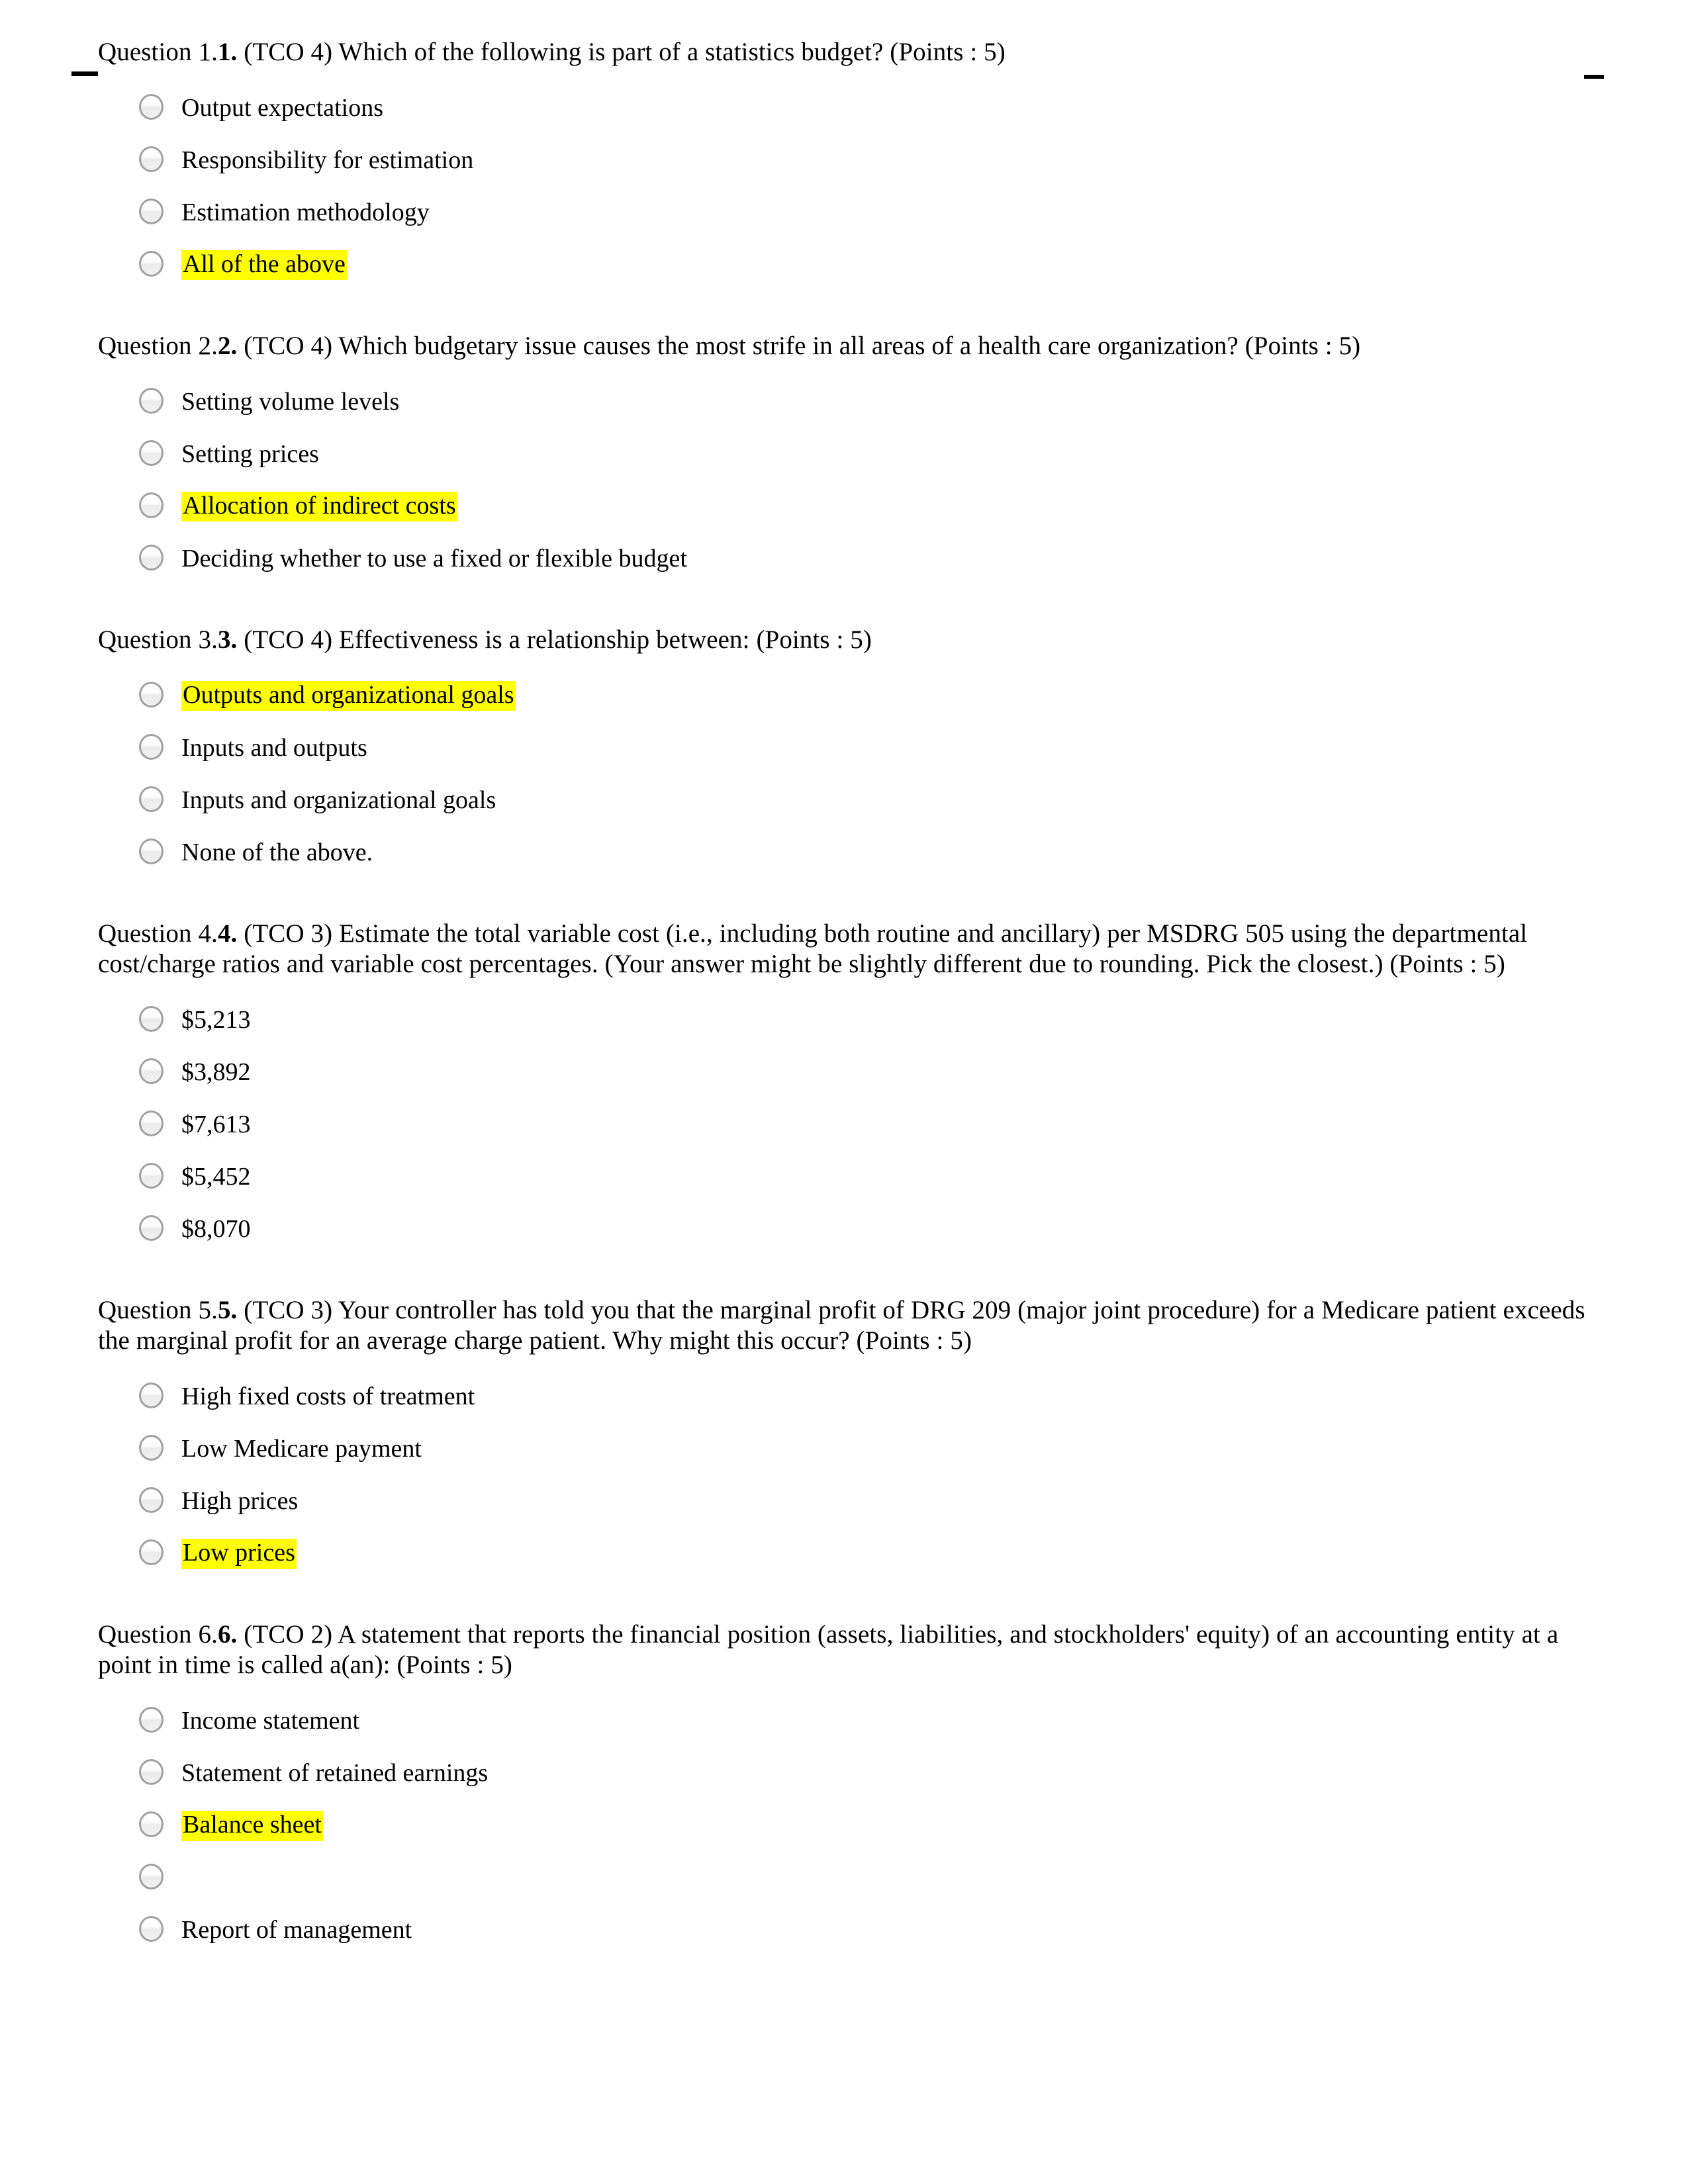 This screenshot has height=2184, width=1688. Describe the element at coordinates (856, 1177) in the screenshot. I see `option-row: $5,452` at that location.